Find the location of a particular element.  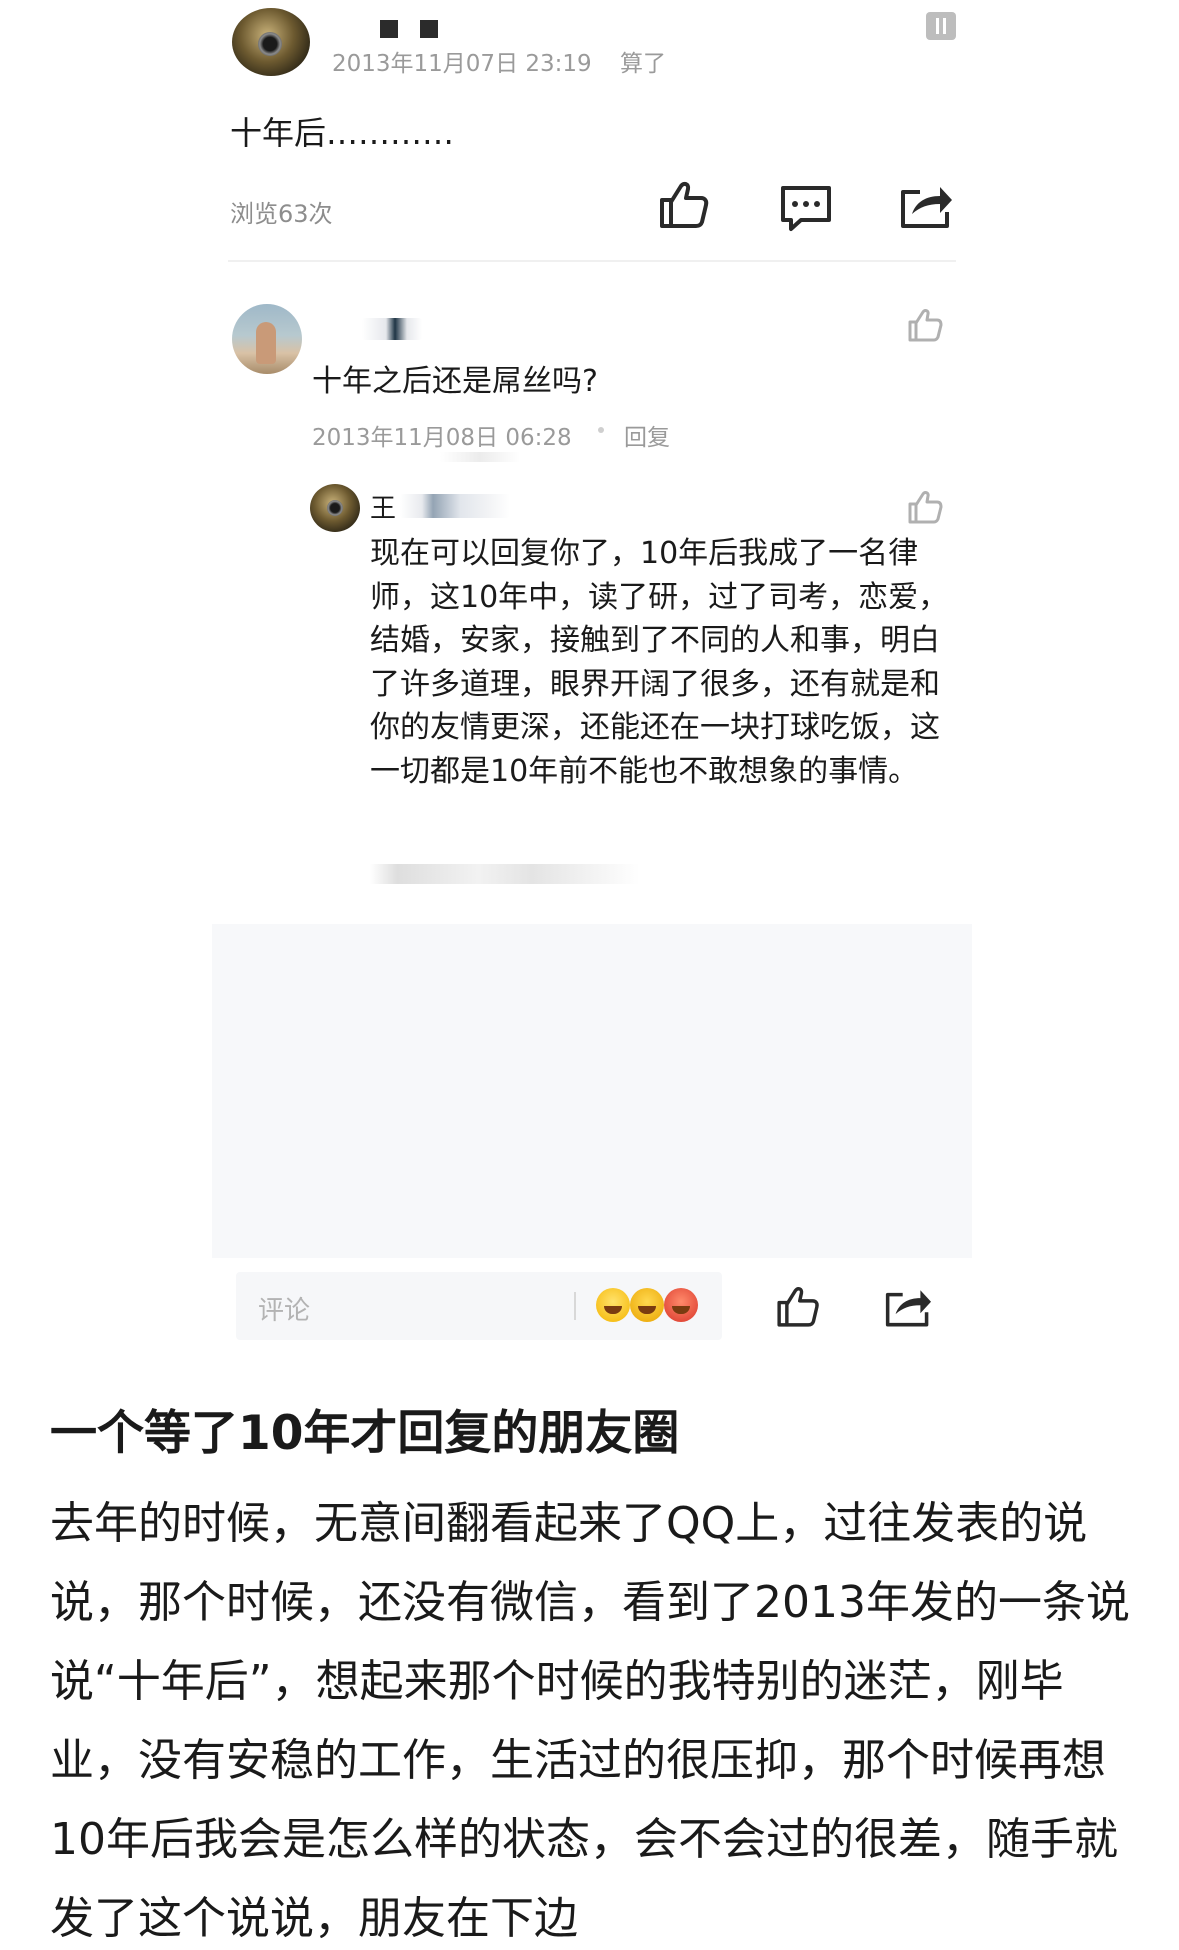

replier-avatar is located at coordinates (335, 508).